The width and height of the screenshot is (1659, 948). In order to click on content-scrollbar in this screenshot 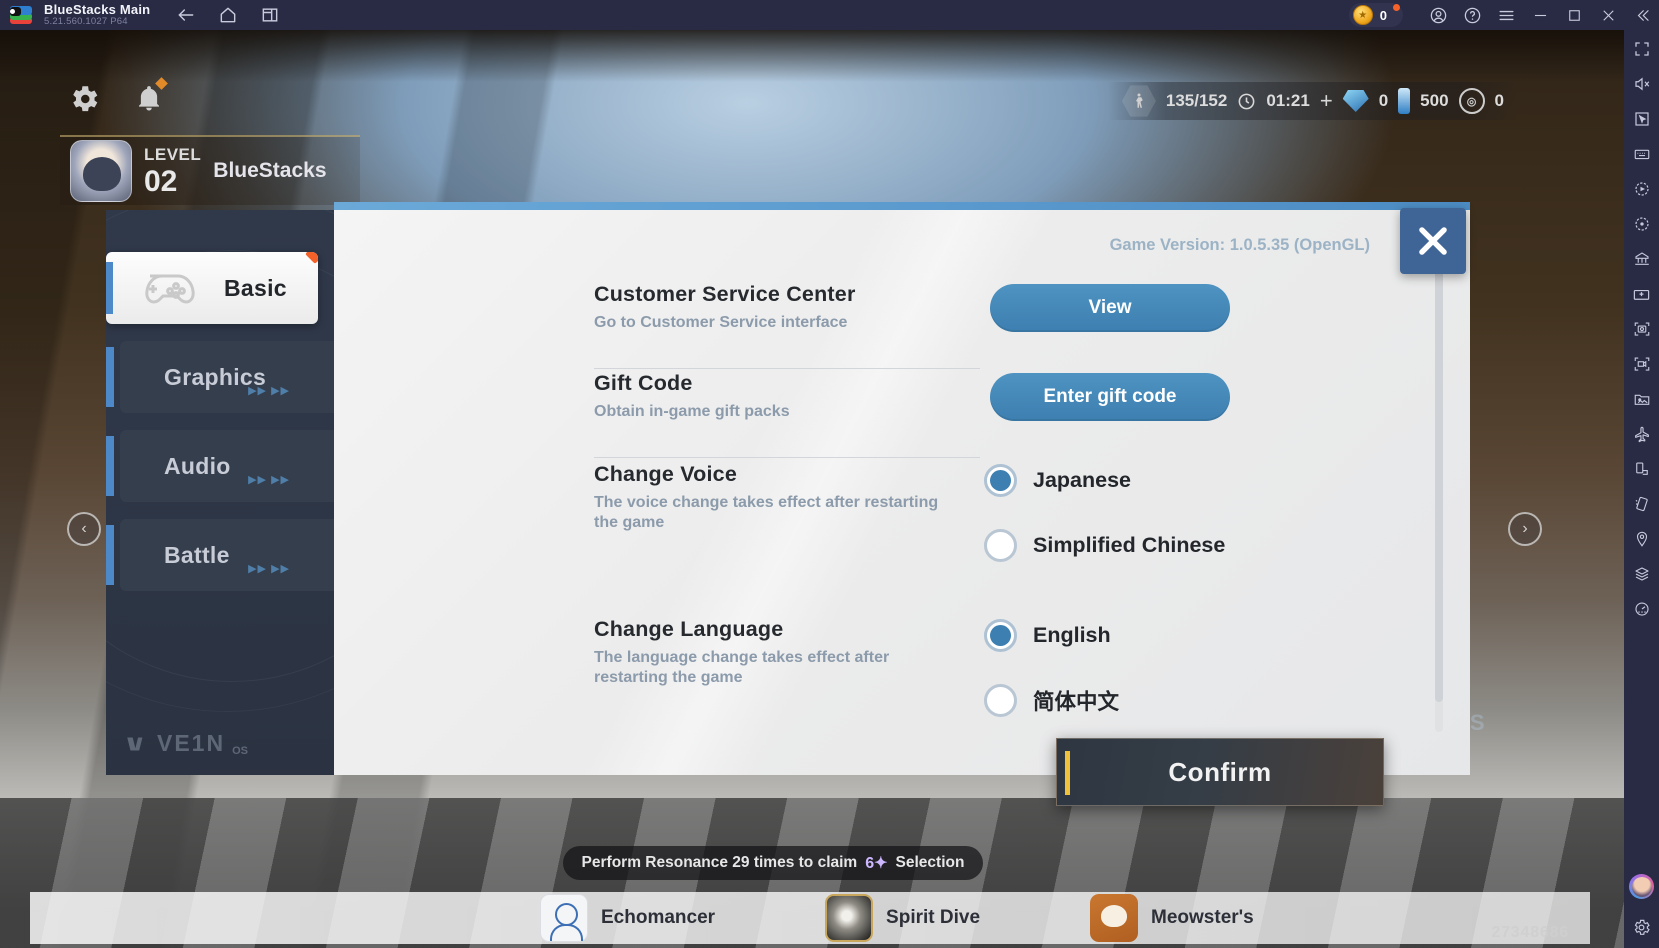, I will do `click(1439, 497)`.